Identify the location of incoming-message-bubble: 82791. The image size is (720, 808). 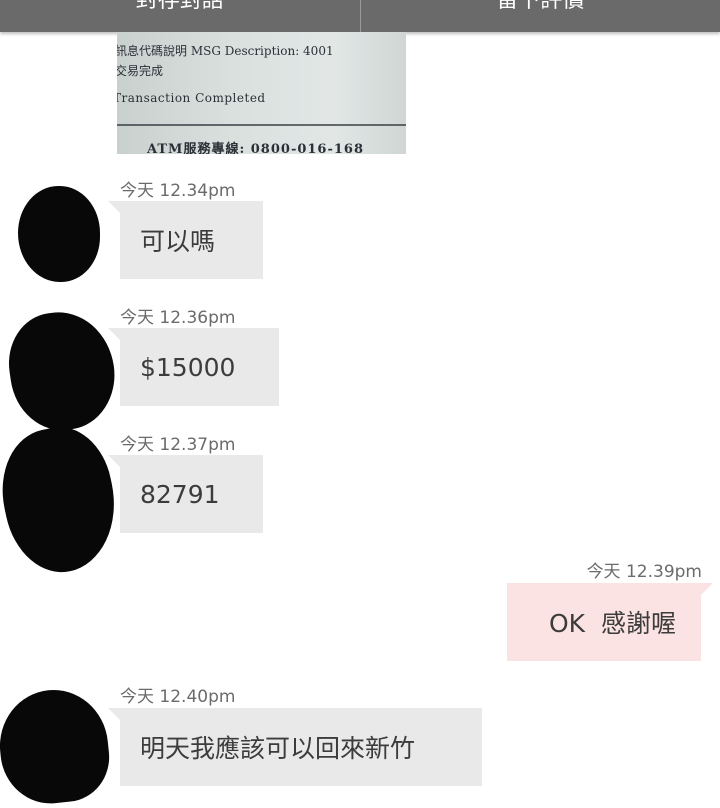
(191, 494).